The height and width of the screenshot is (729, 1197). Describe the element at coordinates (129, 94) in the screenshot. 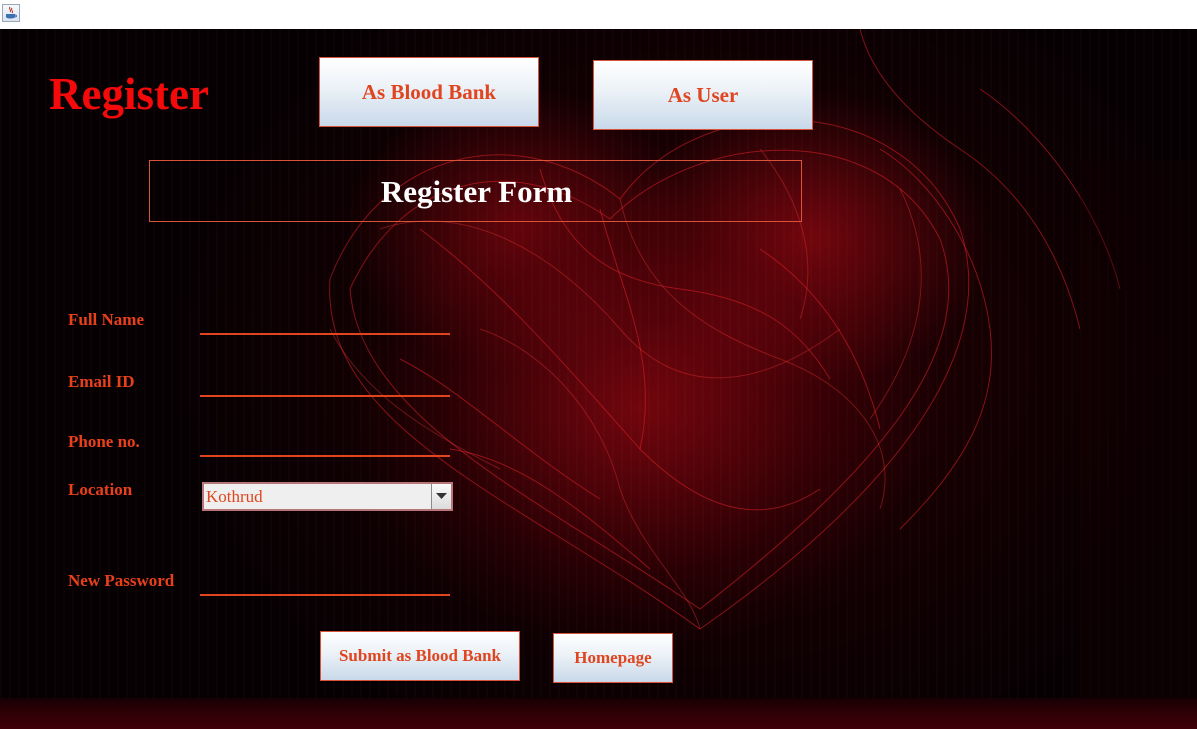

I see `page-title: Register` at that location.